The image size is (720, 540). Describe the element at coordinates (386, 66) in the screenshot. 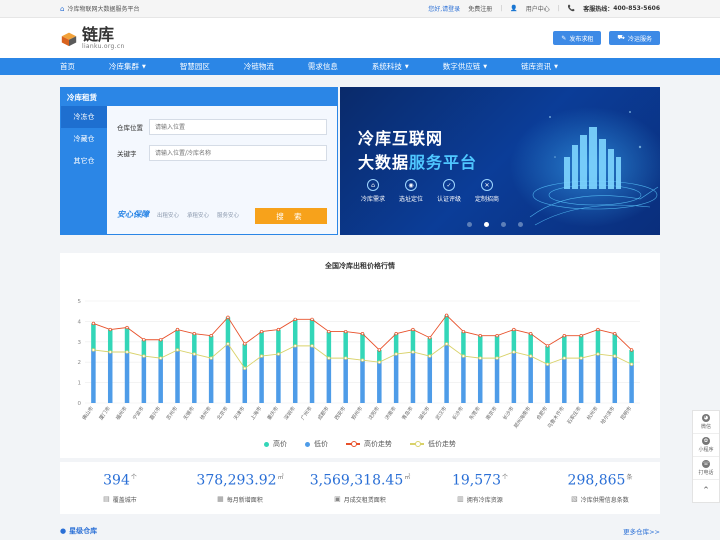

I see `nav-label: 系统科技` at that location.